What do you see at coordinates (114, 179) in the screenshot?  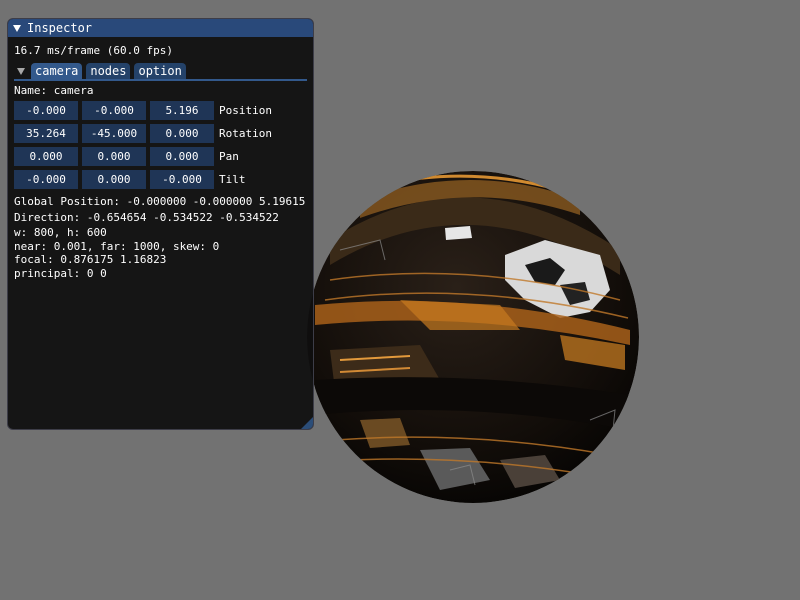 I see `tilt-y-field: 0.000` at bounding box center [114, 179].